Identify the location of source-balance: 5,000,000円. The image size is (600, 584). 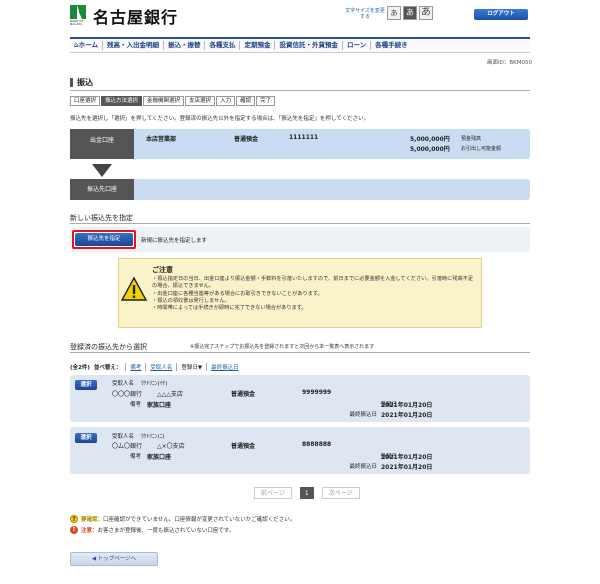
(430, 139).